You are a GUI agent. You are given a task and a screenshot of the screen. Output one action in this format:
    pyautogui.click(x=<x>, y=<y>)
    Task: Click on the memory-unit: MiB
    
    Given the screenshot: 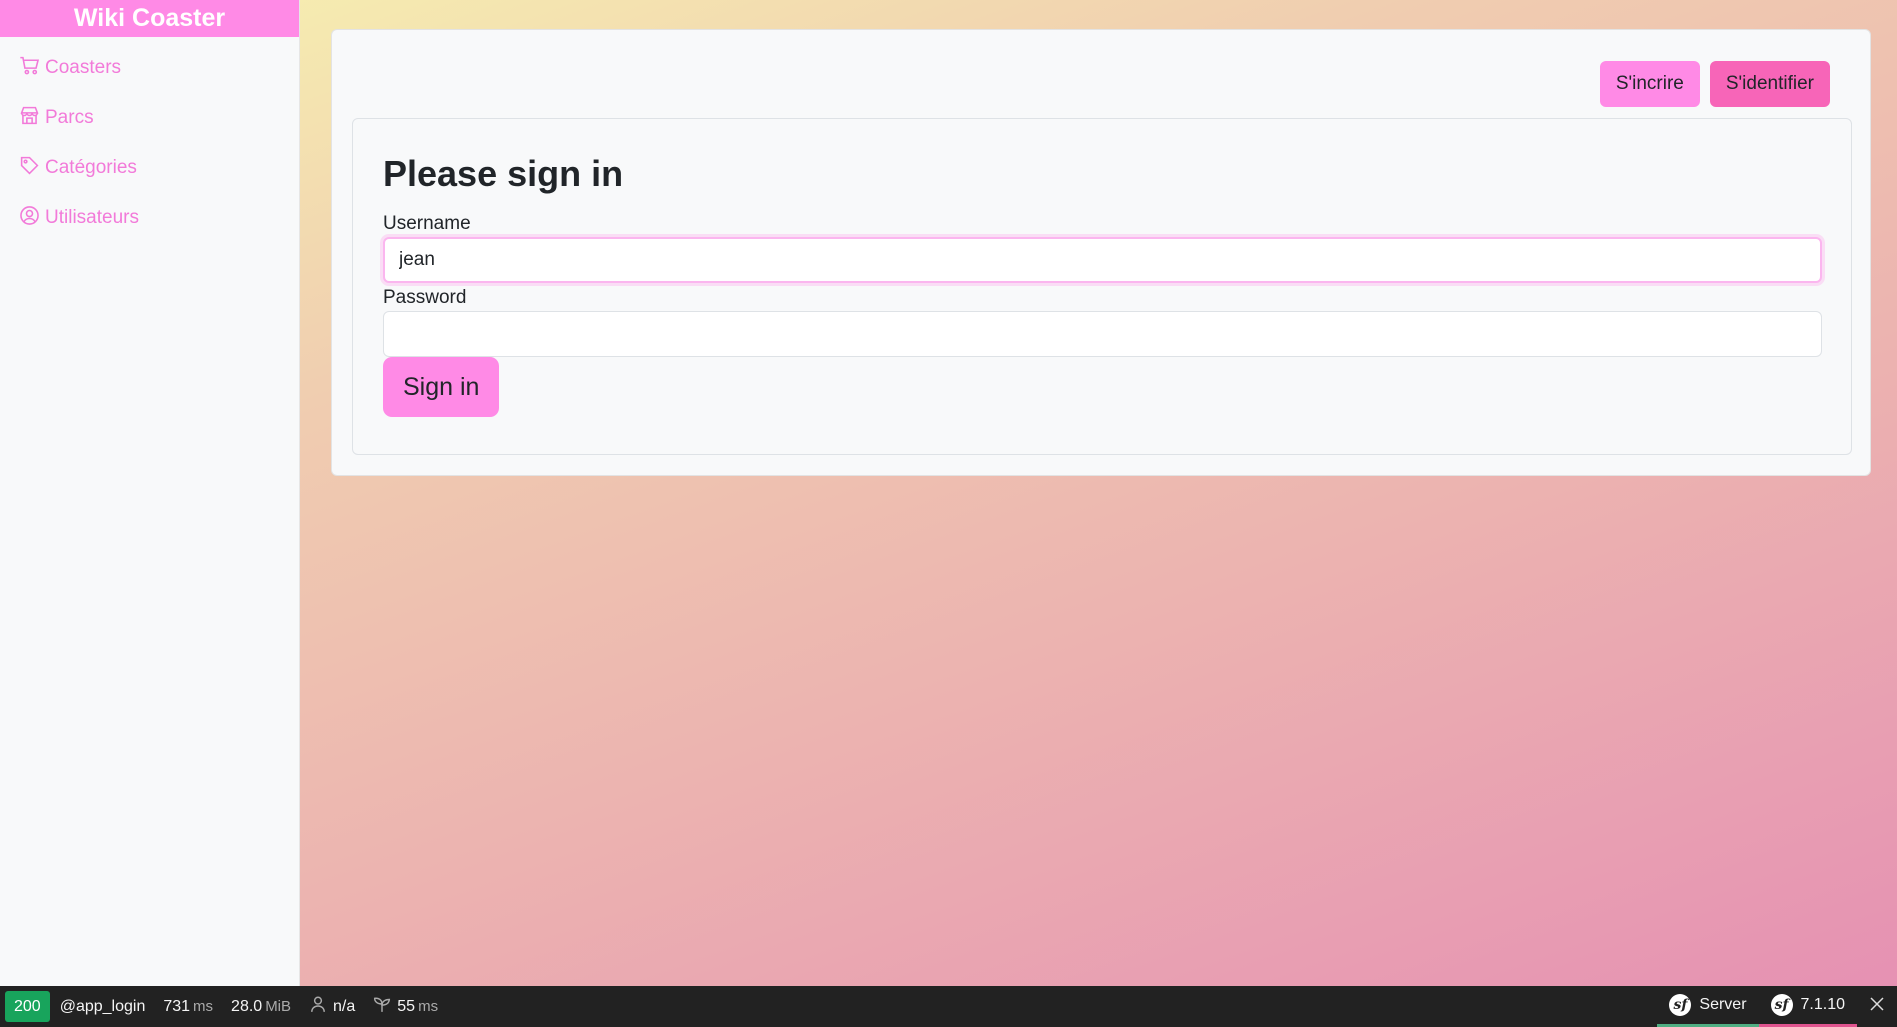 What is the action you would take?
    pyautogui.click(x=278, y=1006)
    